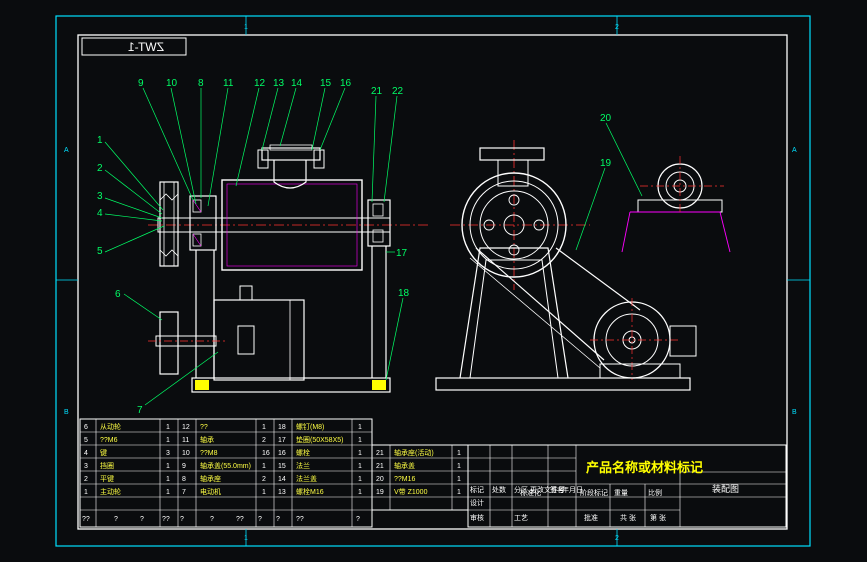 This screenshot has height=562, width=867. Describe the element at coordinates (404, 465) in the screenshot. I see `bom-item-name: 轴承盖` at that location.